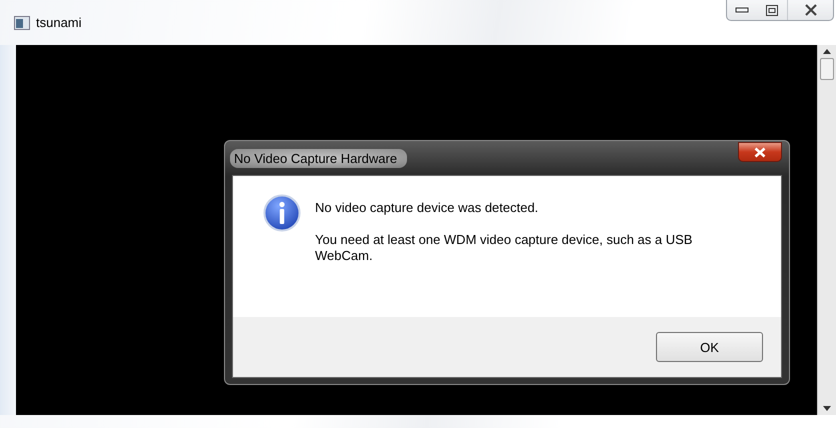  Describe the element at coordinates (827, 408) in the screenshot. I see `scroll-down-icon` at that location.